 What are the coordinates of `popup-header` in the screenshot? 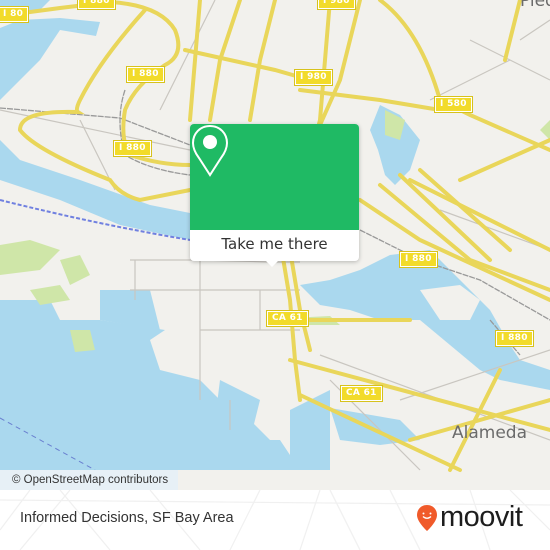 It's located at (274, 177).